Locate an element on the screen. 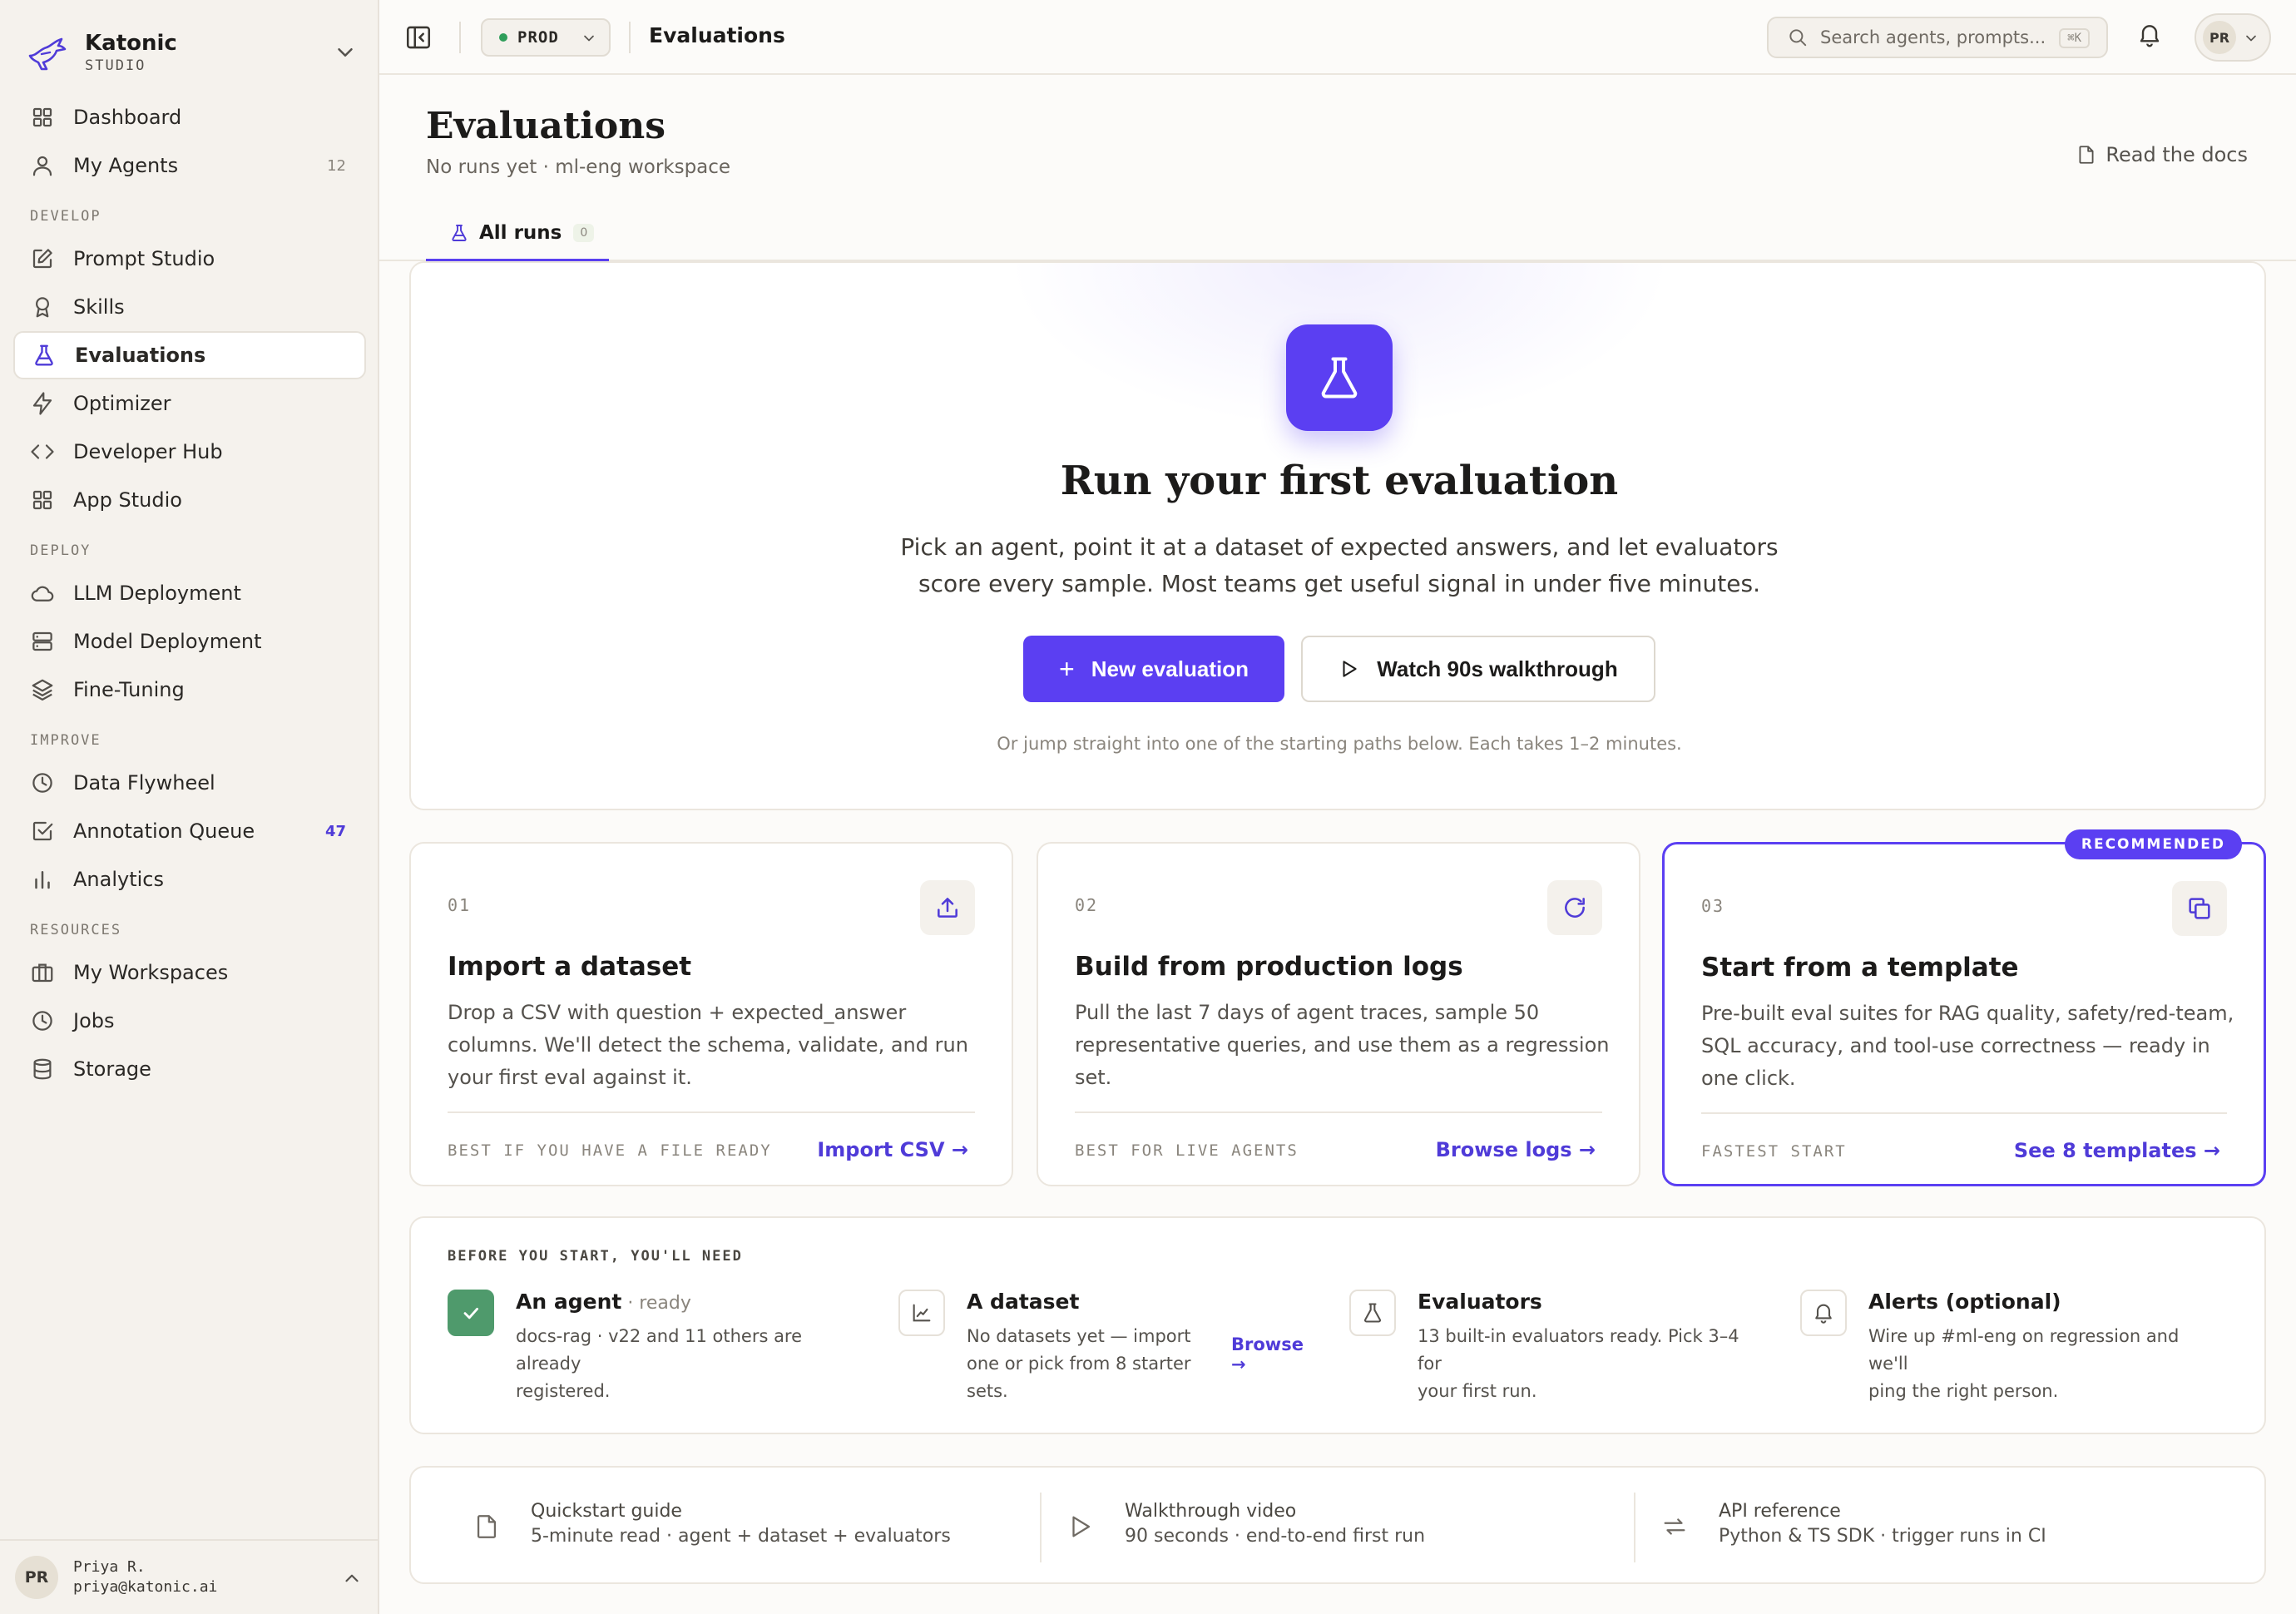  account-menu: PR is located at coordinates (2233, 37).